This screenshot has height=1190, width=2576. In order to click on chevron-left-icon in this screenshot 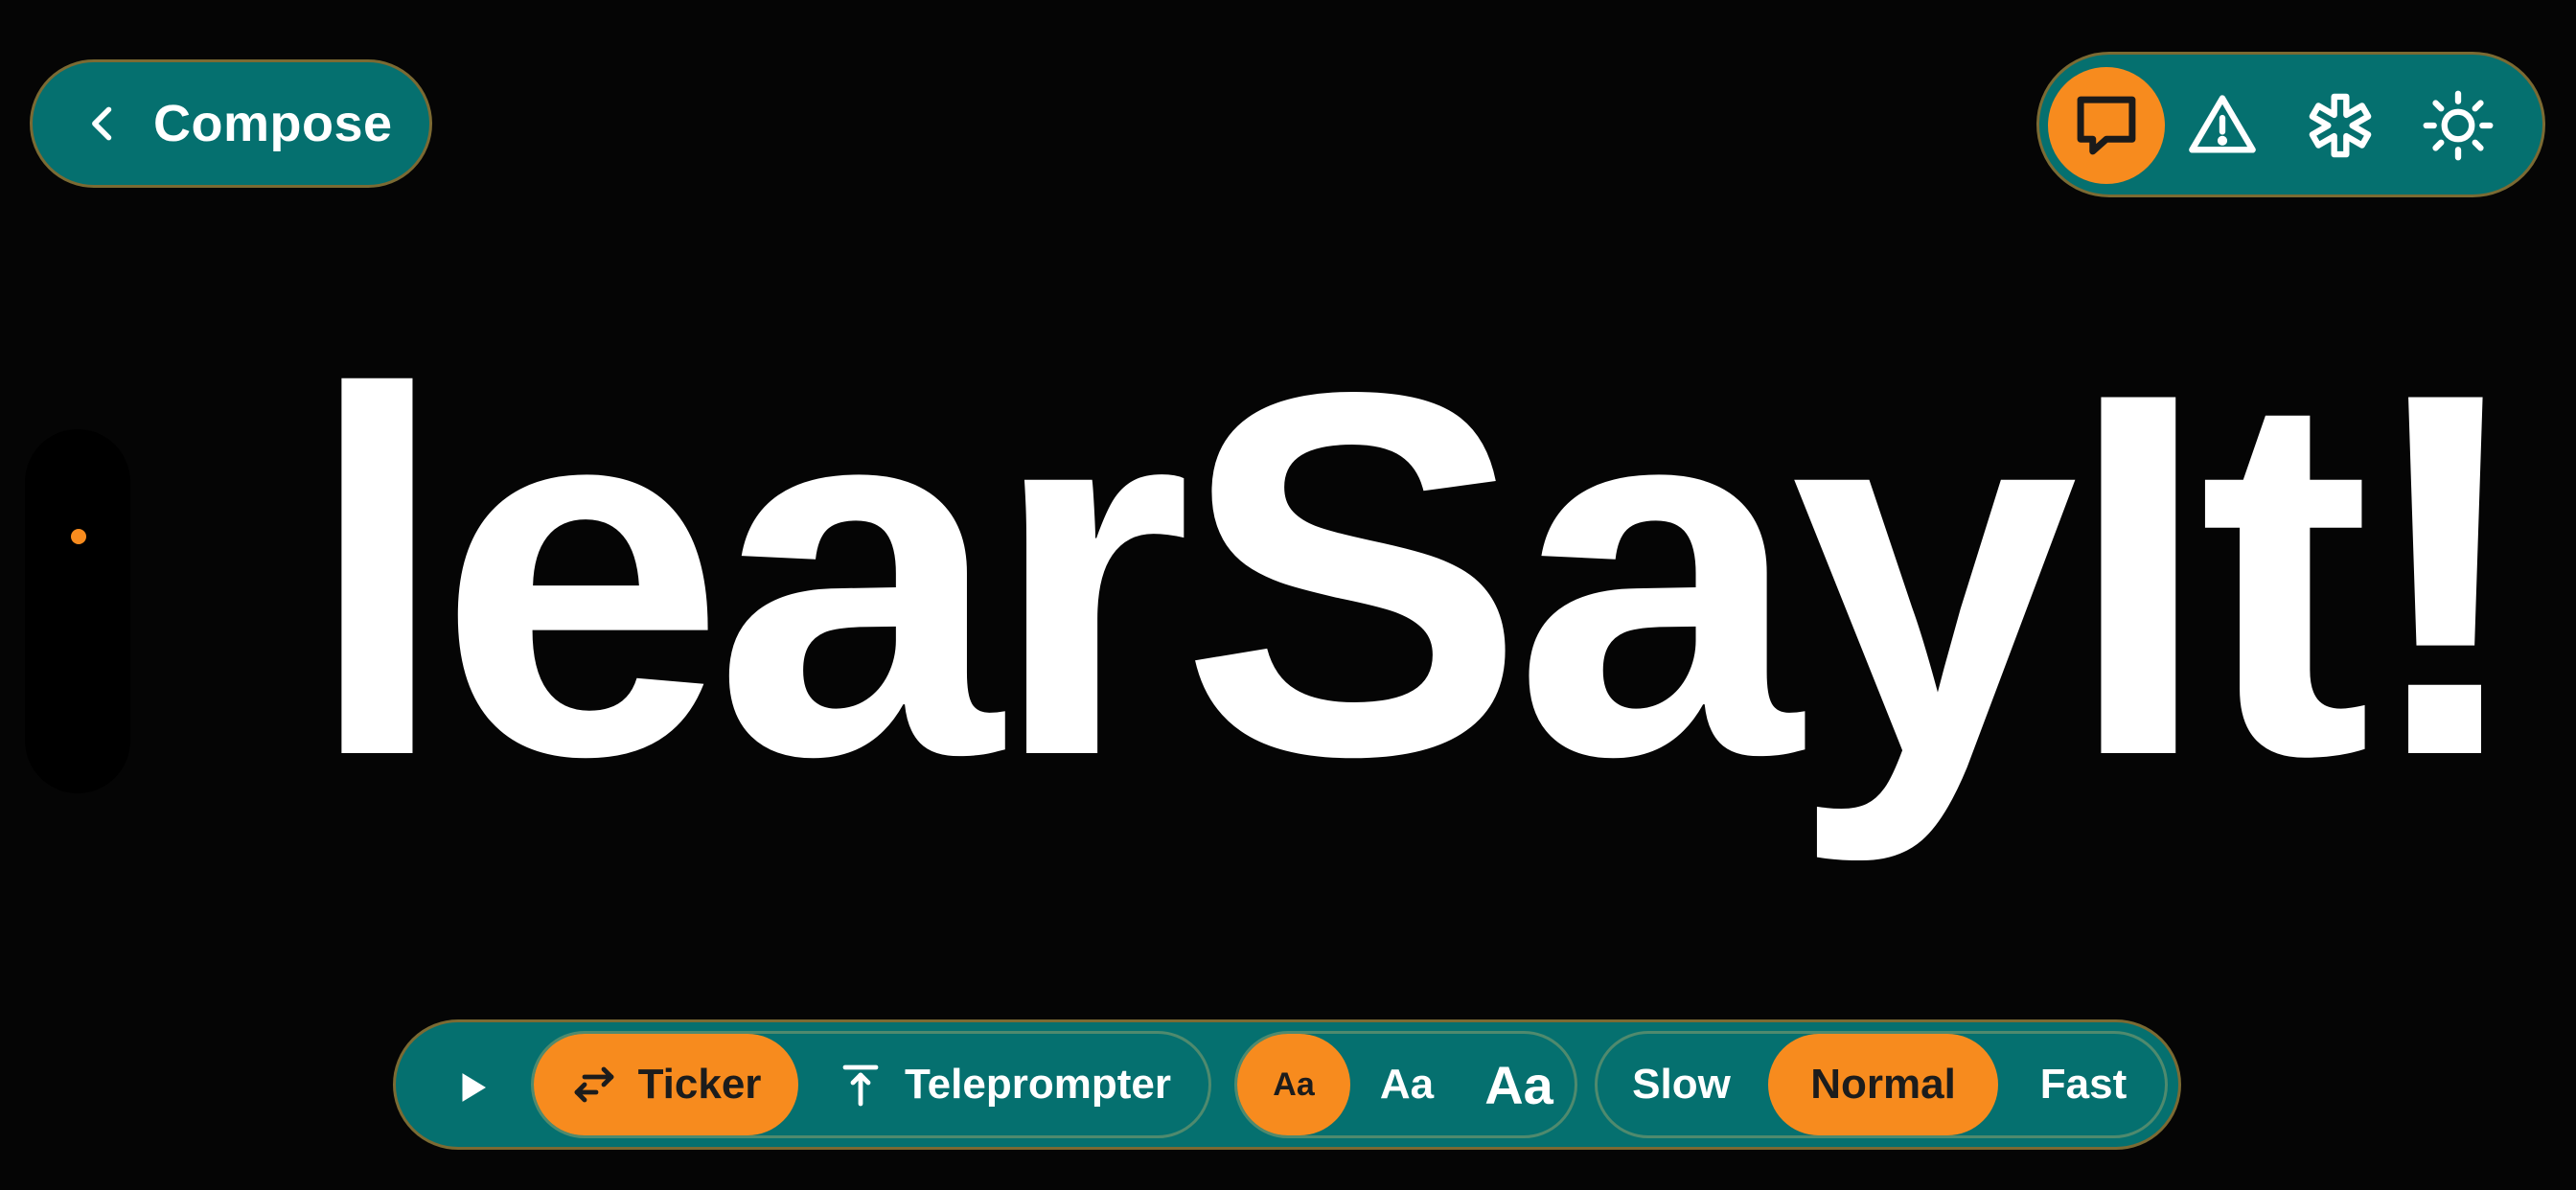, I will do `click(102, 124)`.